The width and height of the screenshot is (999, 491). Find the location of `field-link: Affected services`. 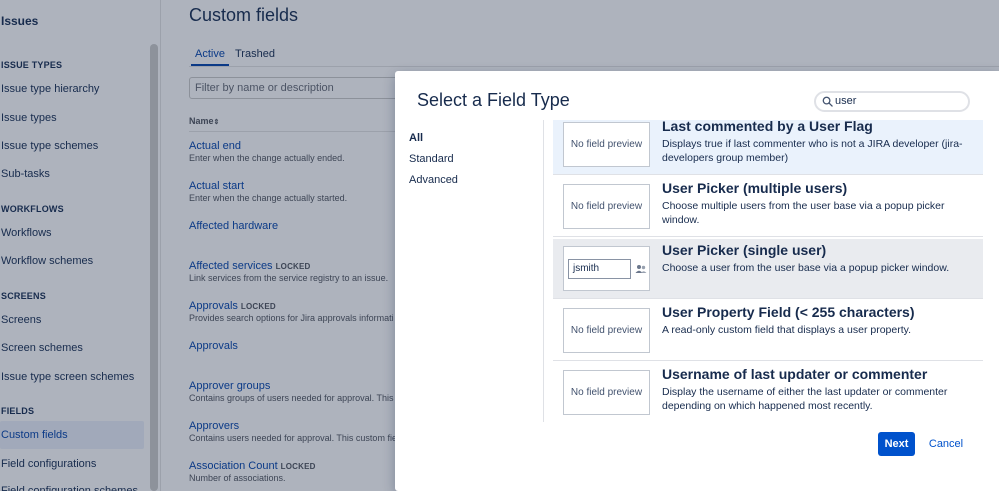

field-link: Affected services is located at coordinates (231, 266).